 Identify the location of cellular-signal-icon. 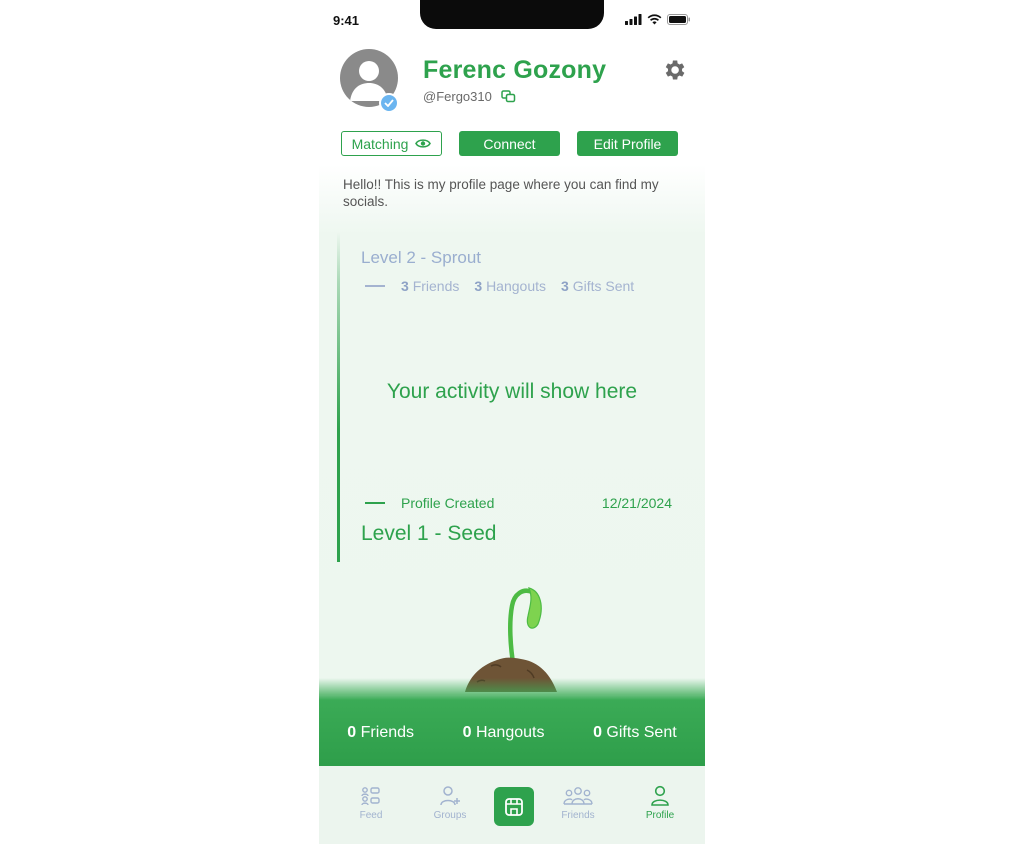
(633, 19).